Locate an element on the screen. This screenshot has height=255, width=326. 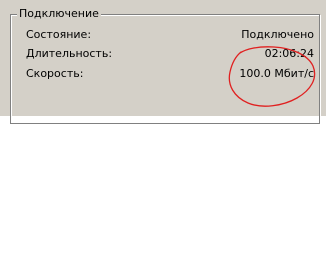
duration-label: Длительность: is located at coordinates (69, 53).